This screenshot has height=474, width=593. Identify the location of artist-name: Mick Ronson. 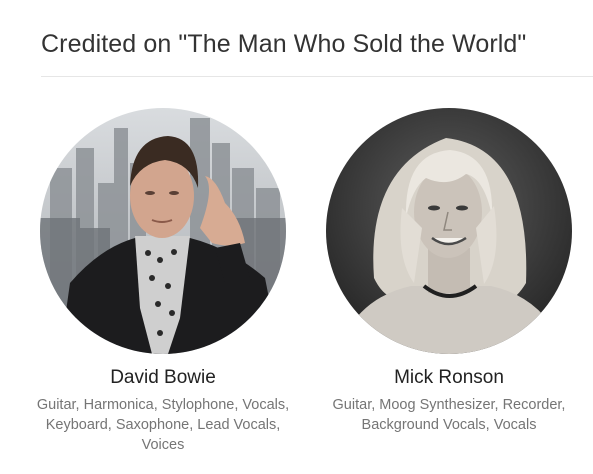
(449, 378).